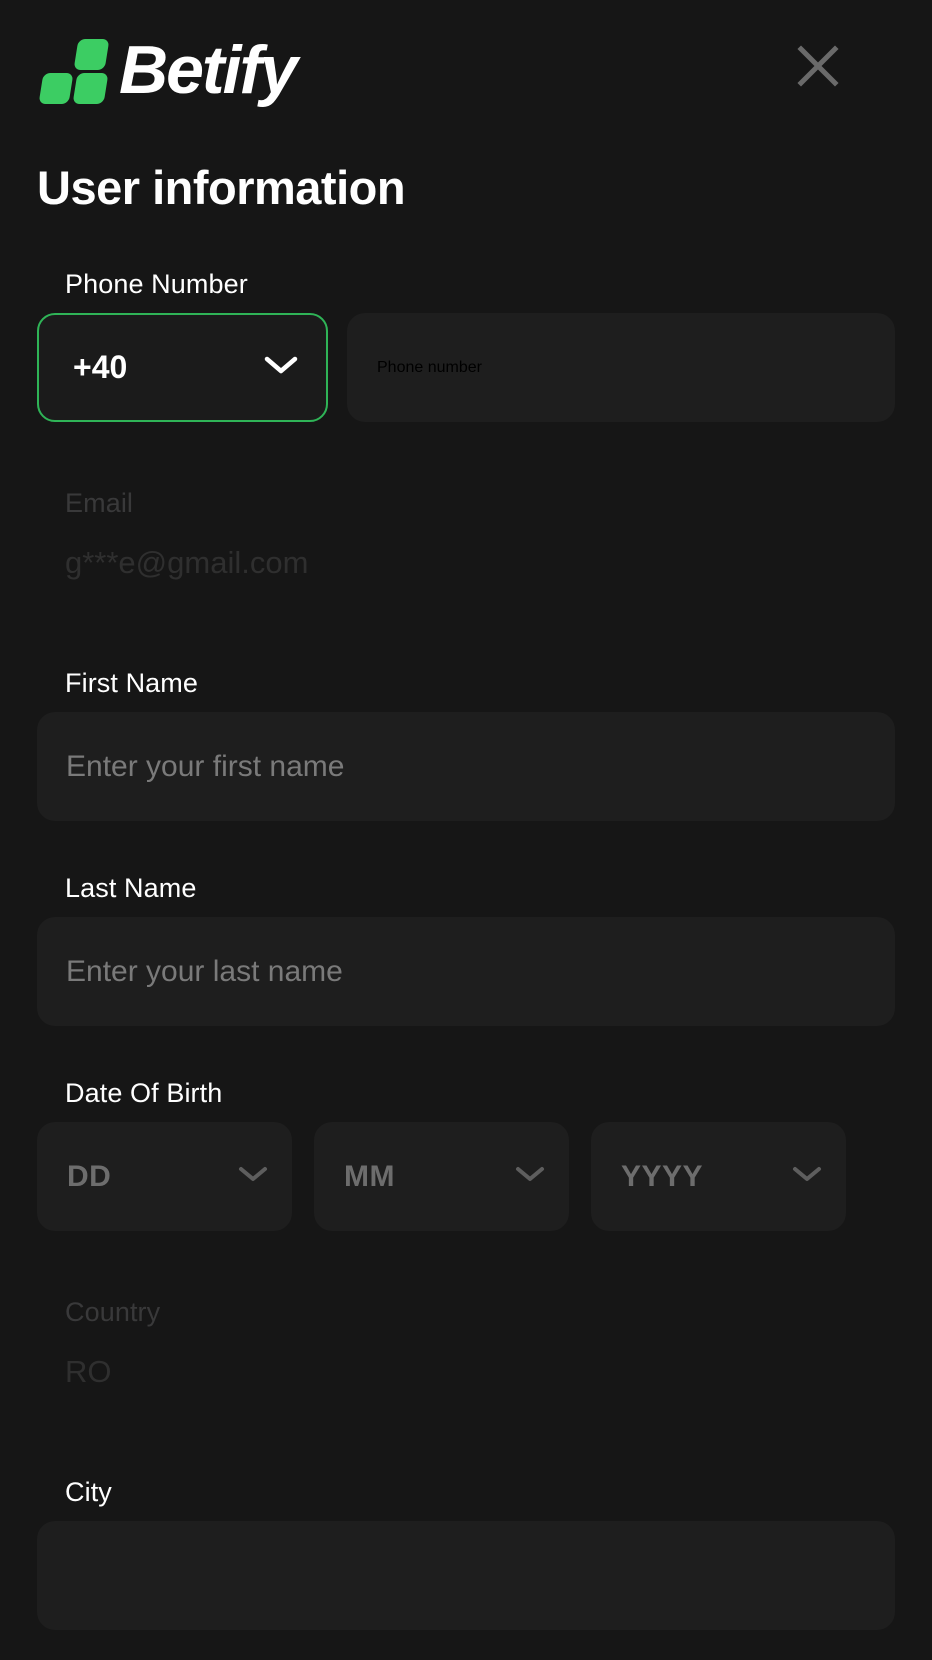 Image resolution: width=932 pixels, height=1660 pixels. What do you see at coordinates (75, 70) in the screenshot?
I see `betify-squares-logo-icon` at bounding box center [75, 70].